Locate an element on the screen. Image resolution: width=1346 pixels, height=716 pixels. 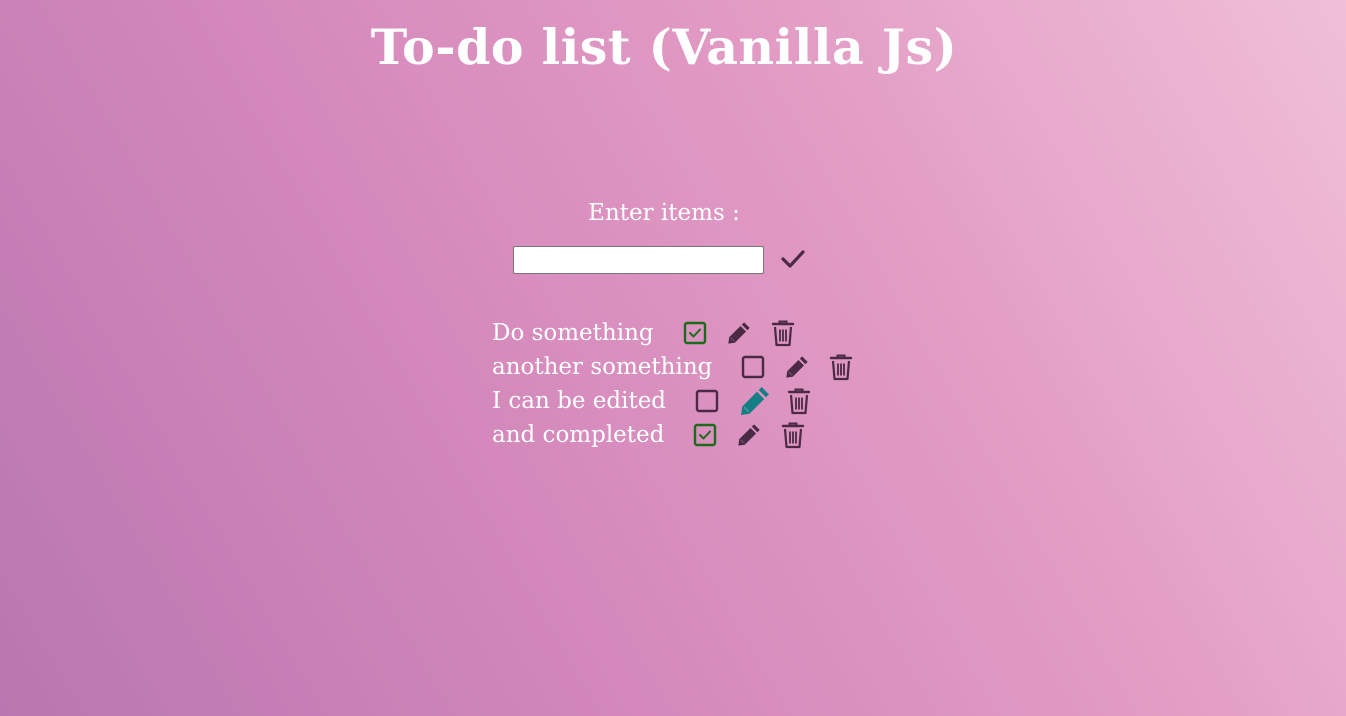
todo-item: another something is located at coordinates (682, 367).